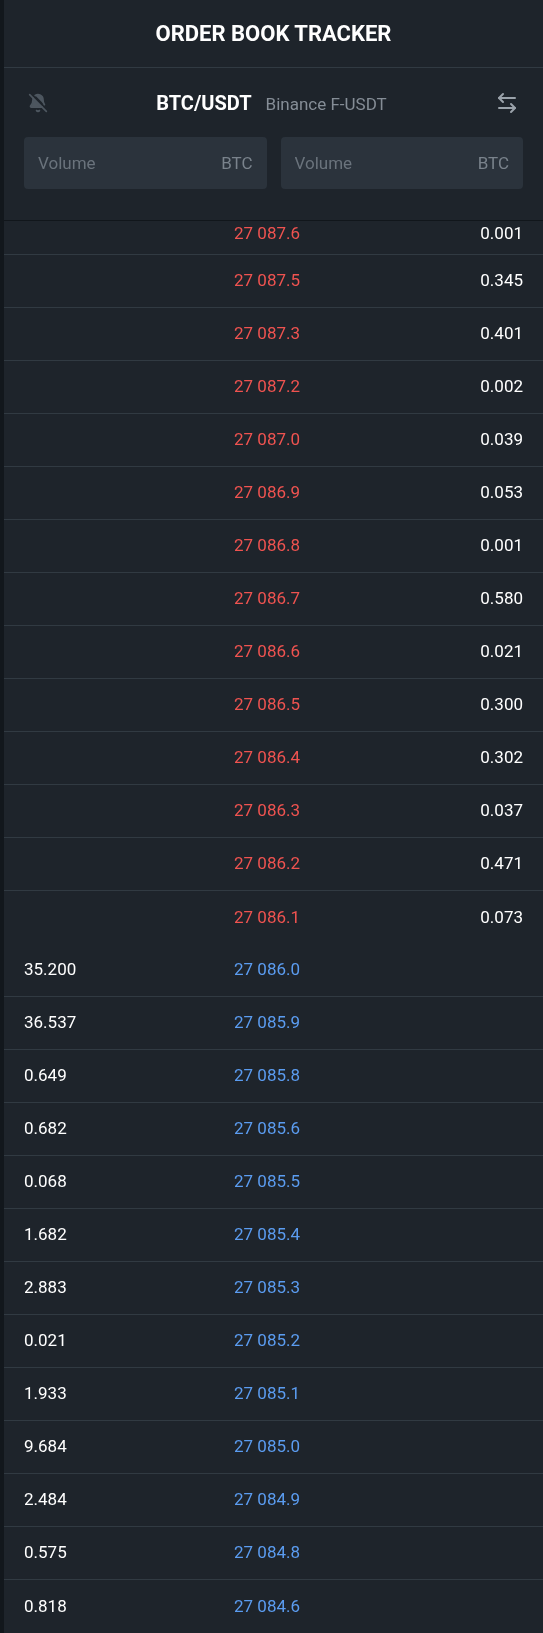 Image resolution: width=543 pixels, height=1633 pixels. What do you see at coordinates (267, 757) in the screenshot?
I see `ask-price: 27 086.4` at bounding box center [267, 757].